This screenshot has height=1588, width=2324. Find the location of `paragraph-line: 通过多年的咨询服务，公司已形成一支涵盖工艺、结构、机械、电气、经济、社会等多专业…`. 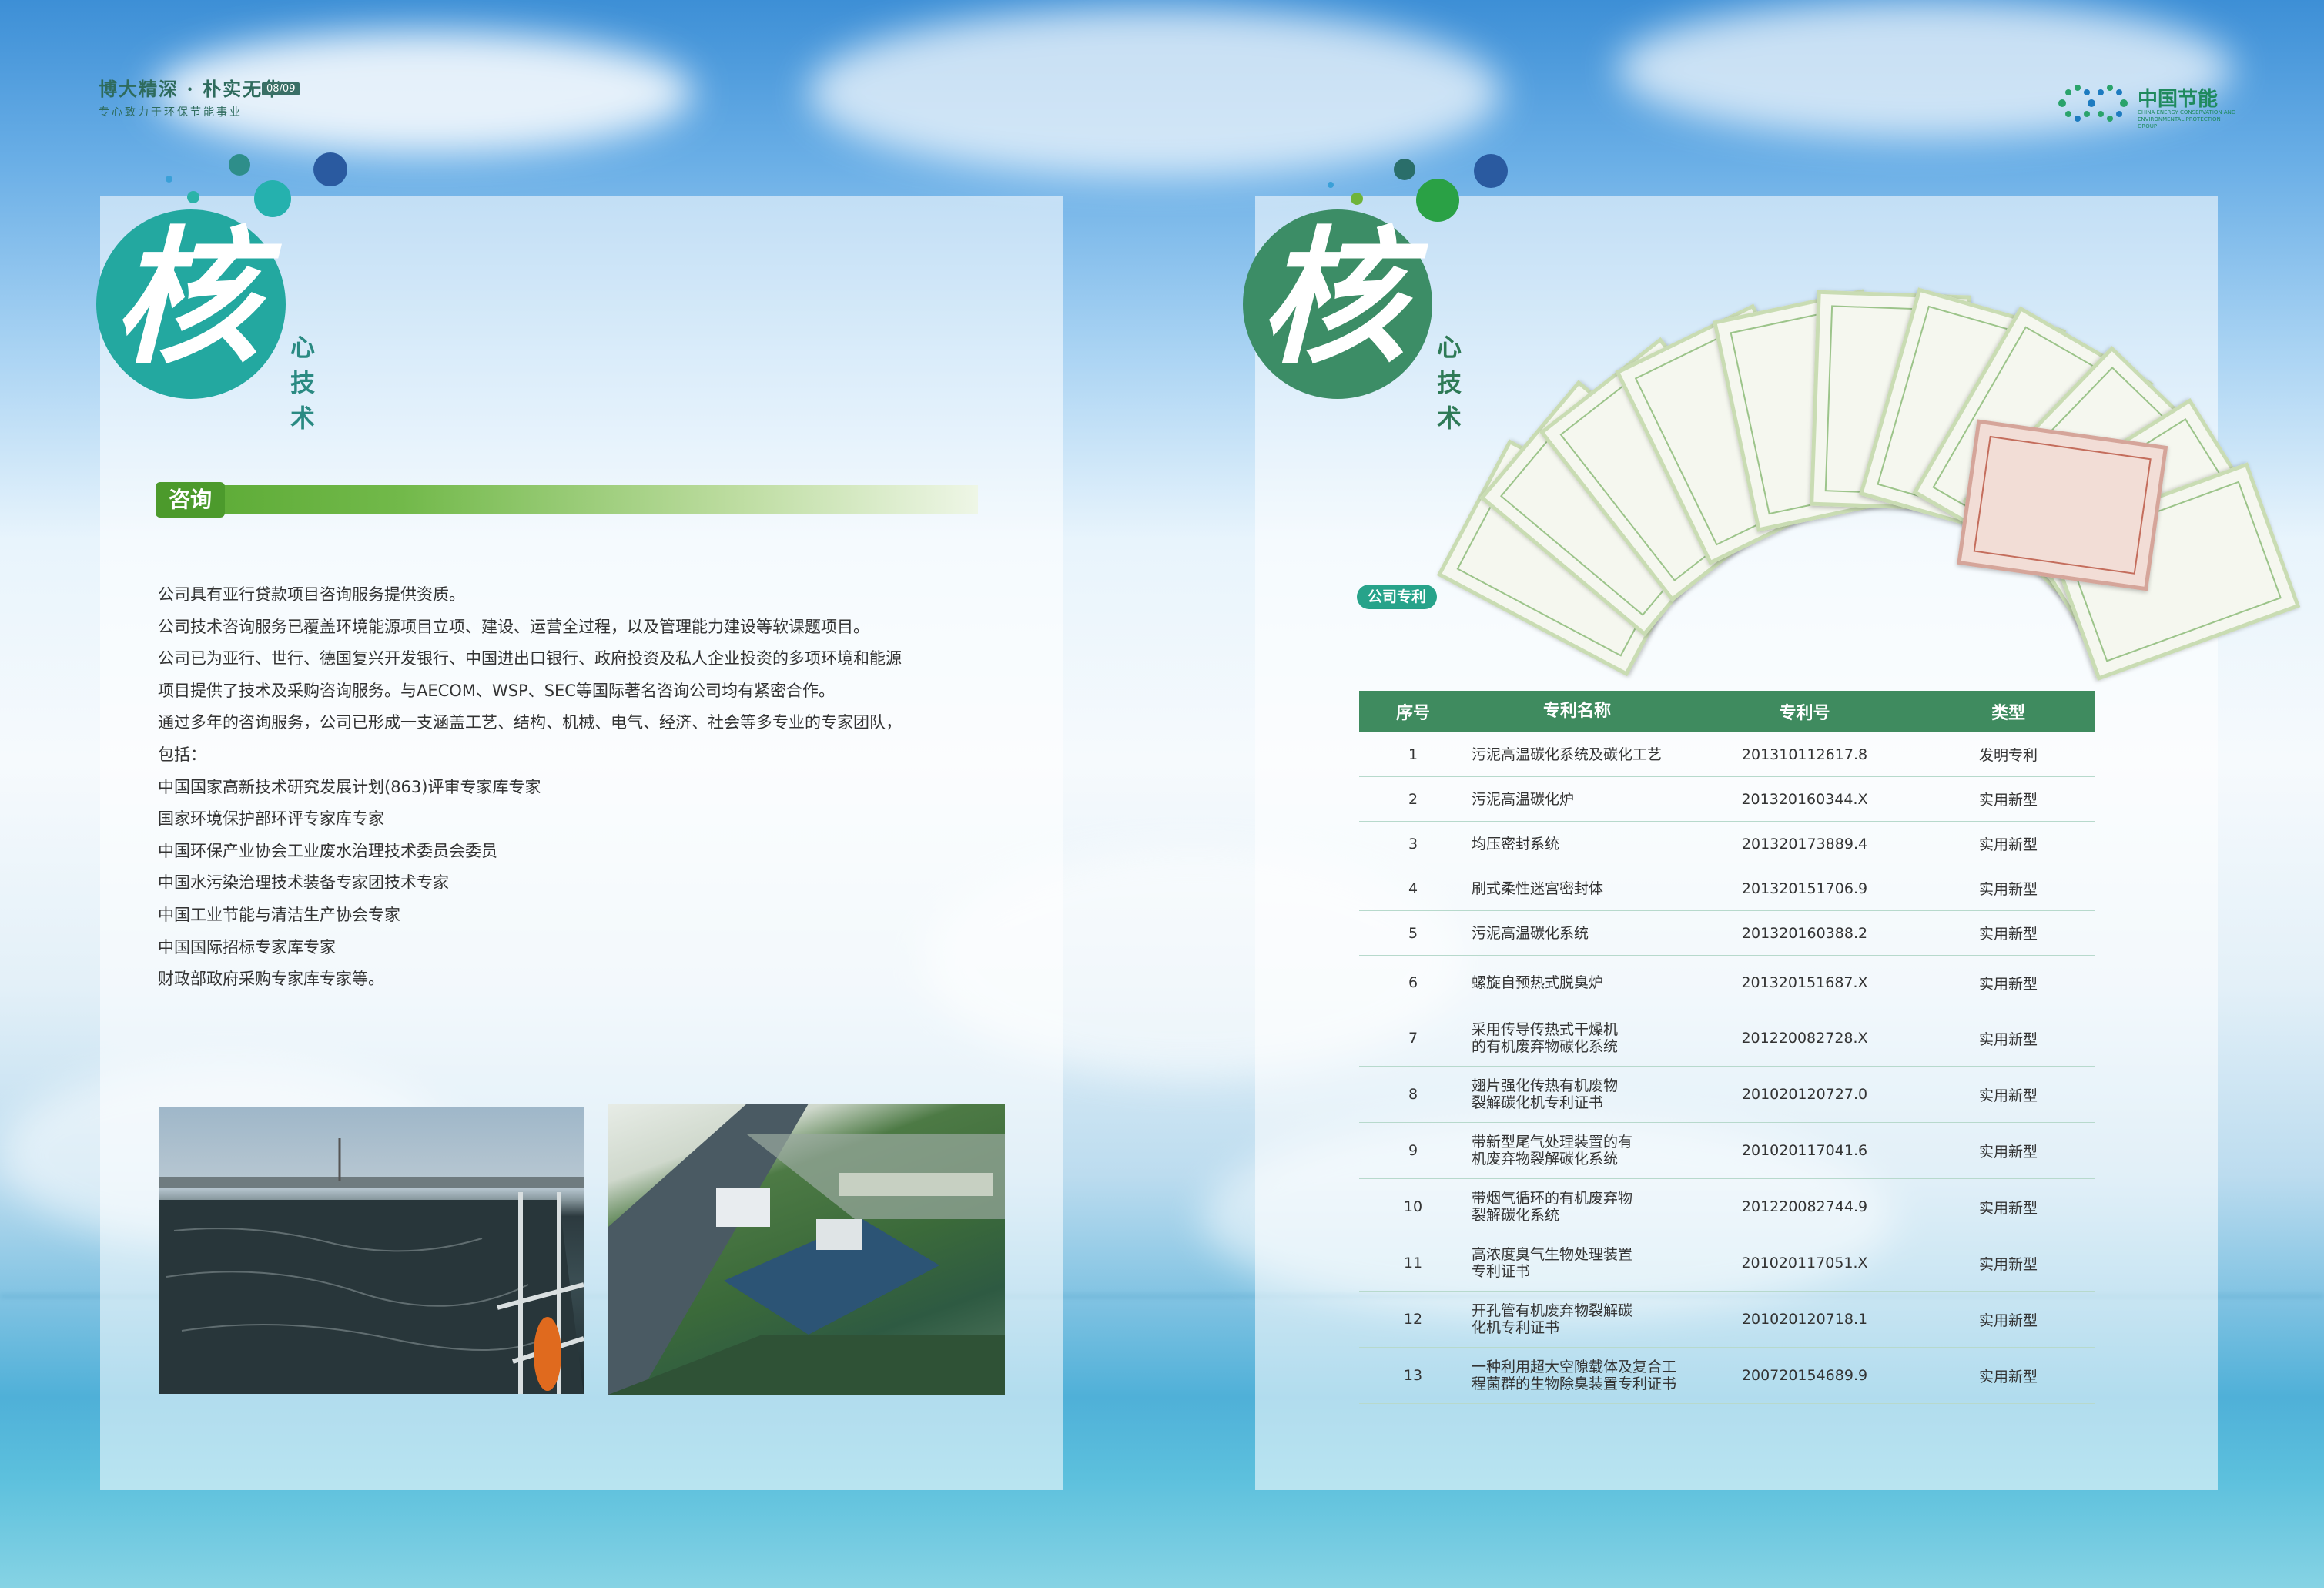

paragraph-line: 通过多年的咨询服务，公司已形成一支涵盖工艺、结构、机械、电气、经济、社会等多专业… is located at coordinates (530, 722).